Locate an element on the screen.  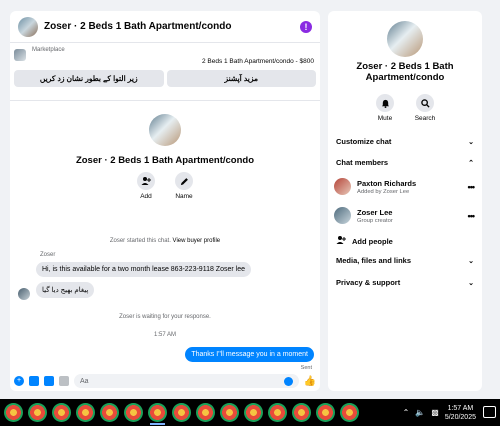
info-photo is located at coordinates (405, 39).